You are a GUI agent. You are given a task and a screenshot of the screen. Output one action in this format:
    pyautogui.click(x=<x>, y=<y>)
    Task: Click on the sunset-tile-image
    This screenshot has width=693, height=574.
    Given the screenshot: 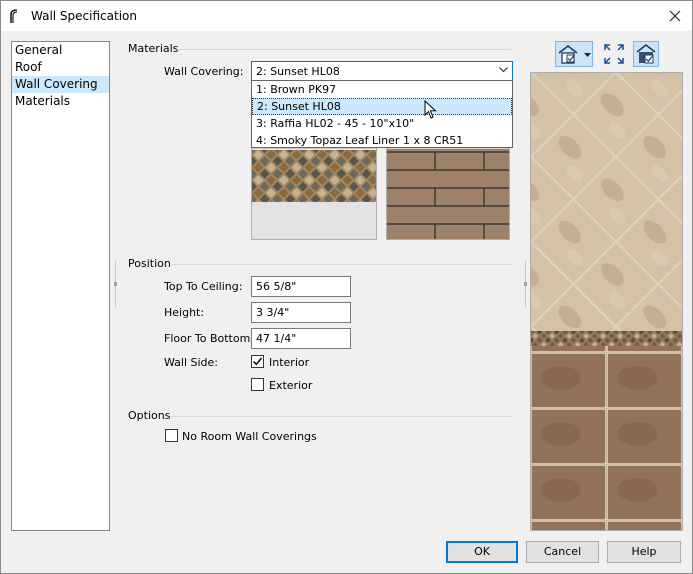 What is the action you would take?
    pyautogui.click(x=314, y=190)
    